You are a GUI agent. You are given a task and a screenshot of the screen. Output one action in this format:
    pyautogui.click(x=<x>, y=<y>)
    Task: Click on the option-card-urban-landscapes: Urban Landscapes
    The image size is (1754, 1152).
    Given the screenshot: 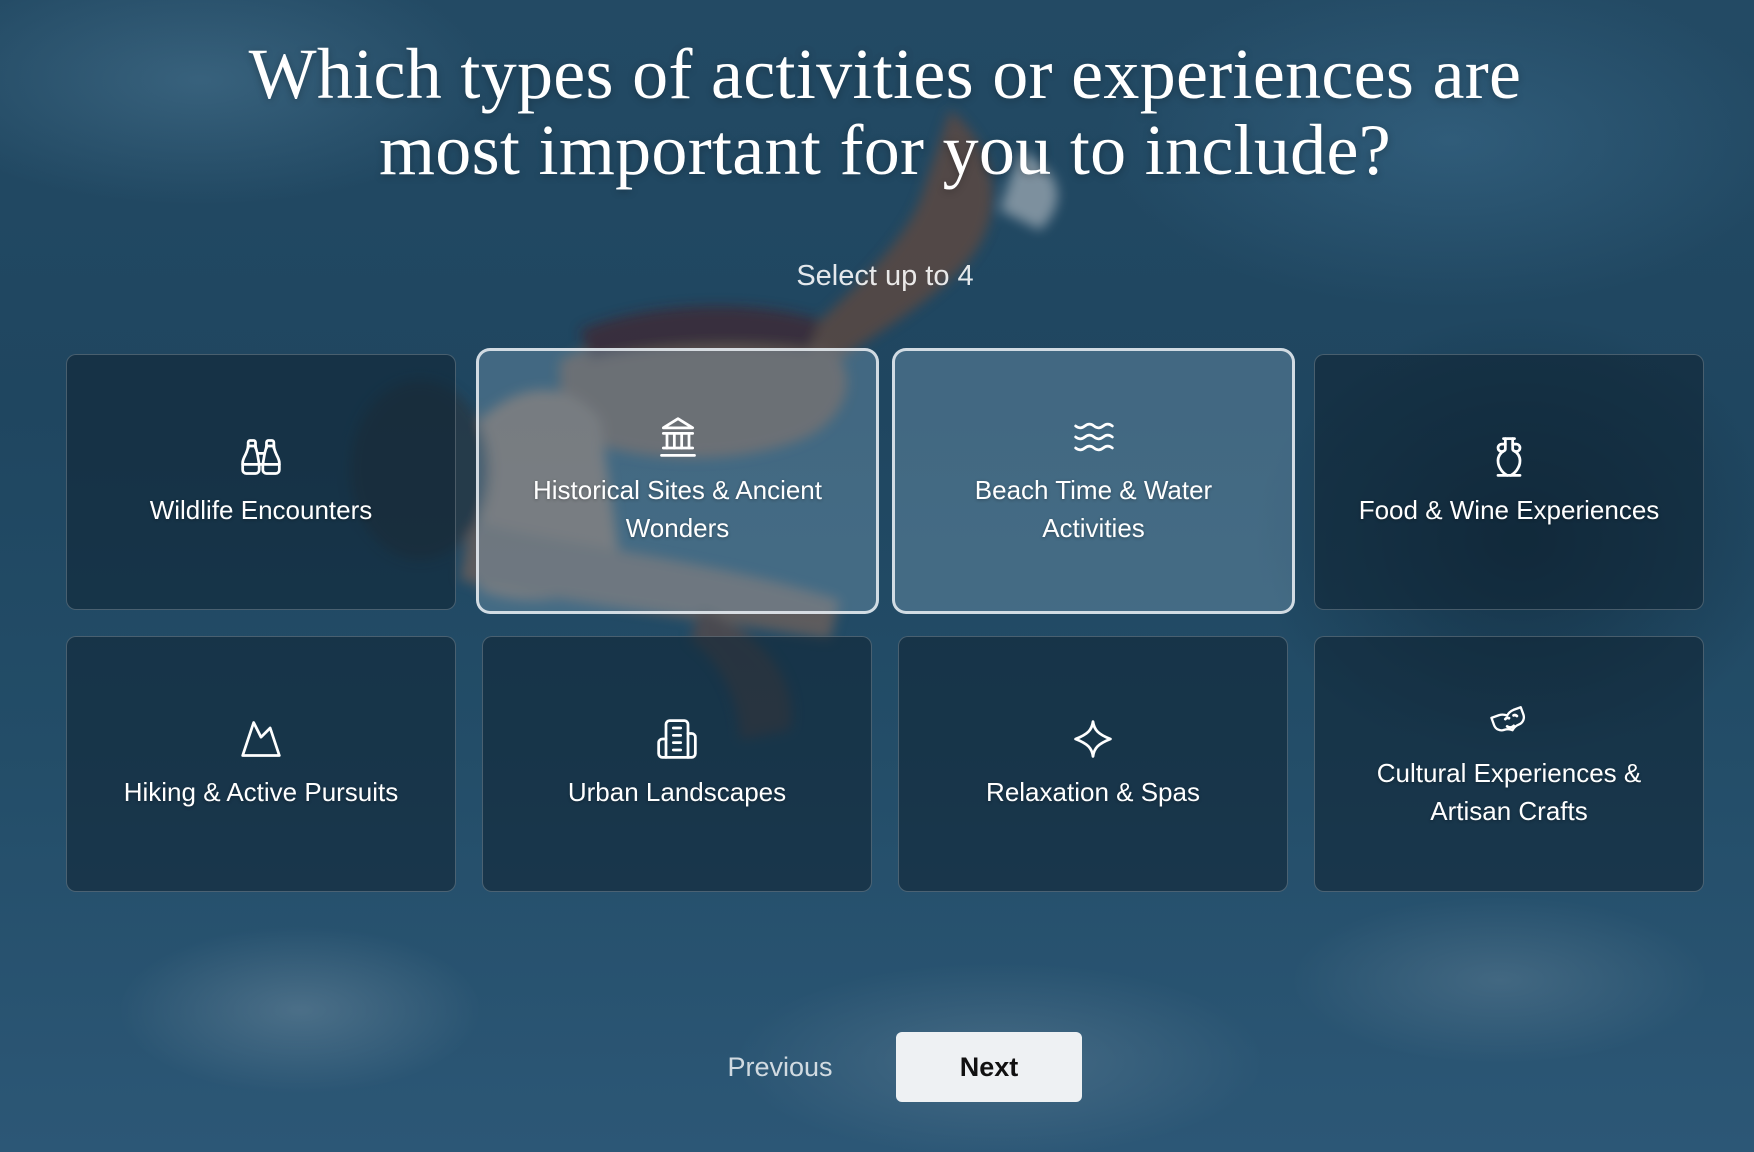 What is the action you would take?
    pyautogui.click(x=677, y=764)
    